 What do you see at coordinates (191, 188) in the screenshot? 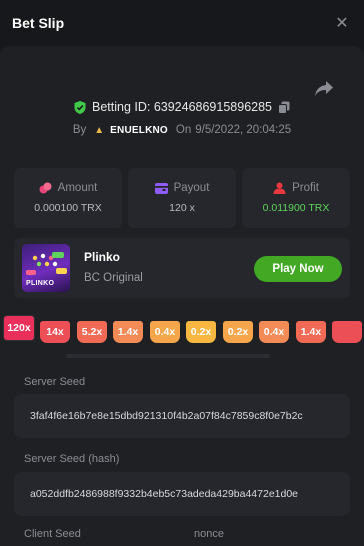
I see `stat-payout-label: Payout` at bounding box center [191, 188].